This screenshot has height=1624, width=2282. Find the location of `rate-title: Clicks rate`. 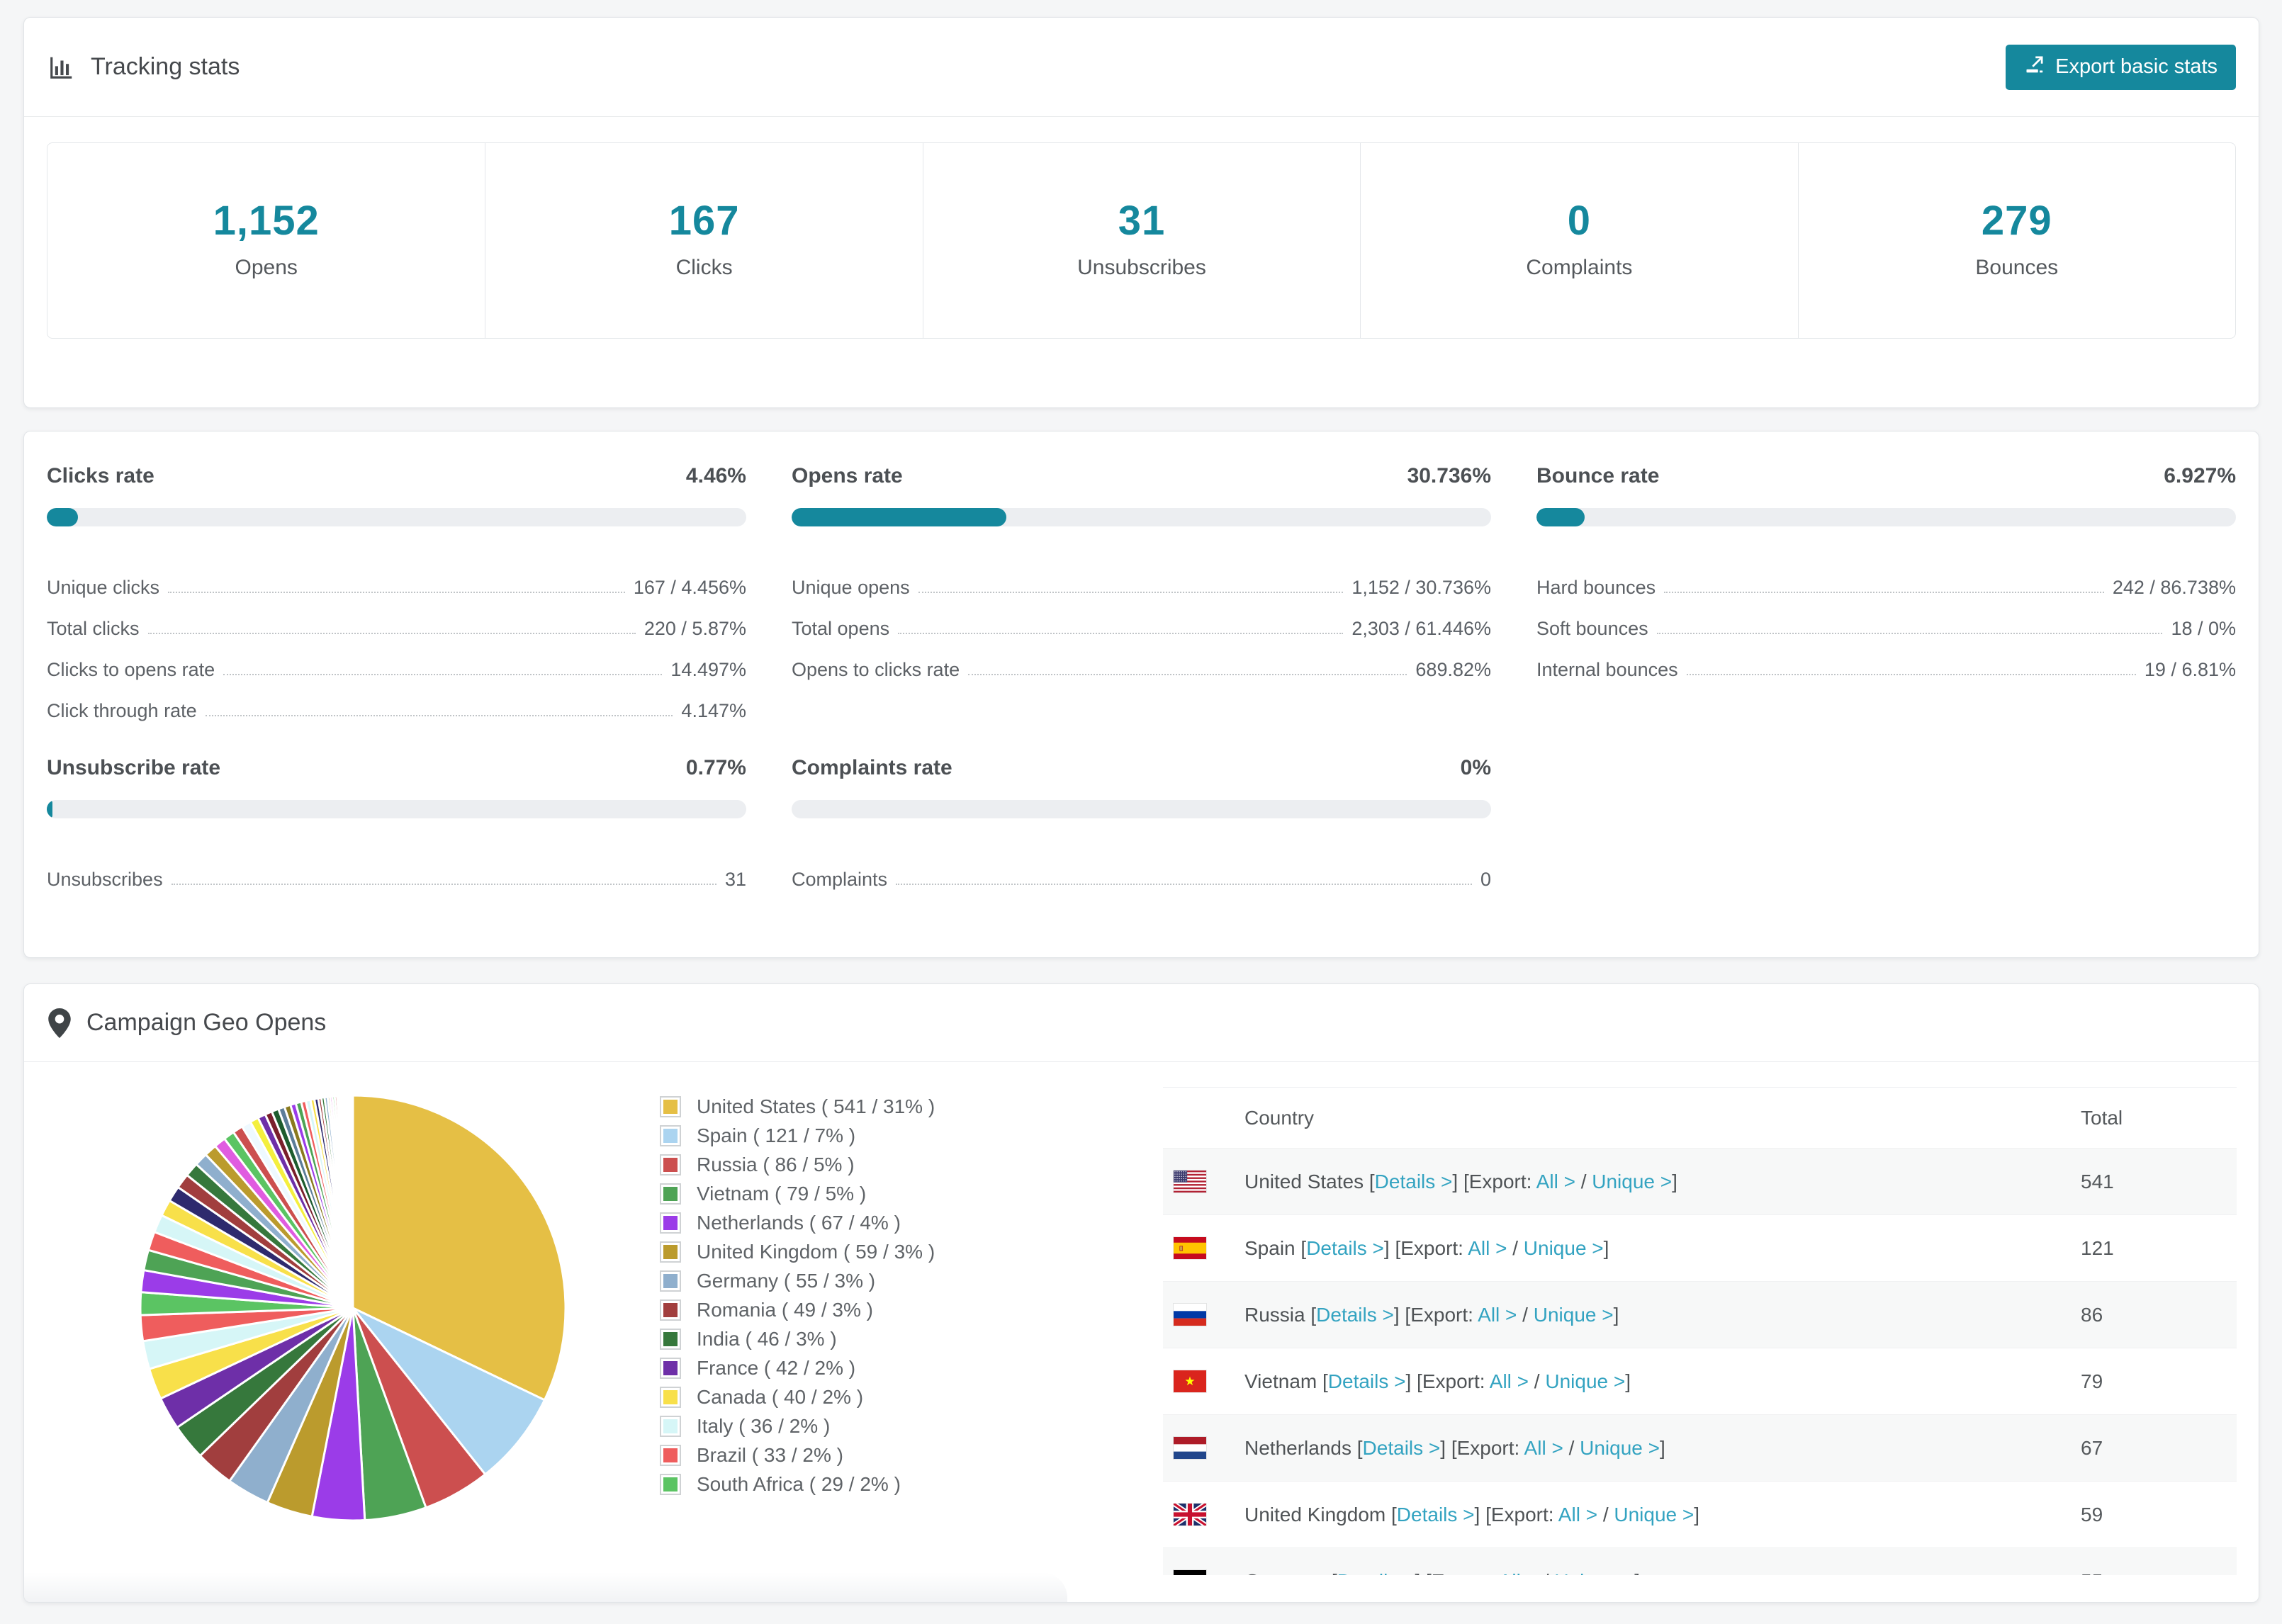

rate-title: Clicks rate is located at coordinates (100, 476).